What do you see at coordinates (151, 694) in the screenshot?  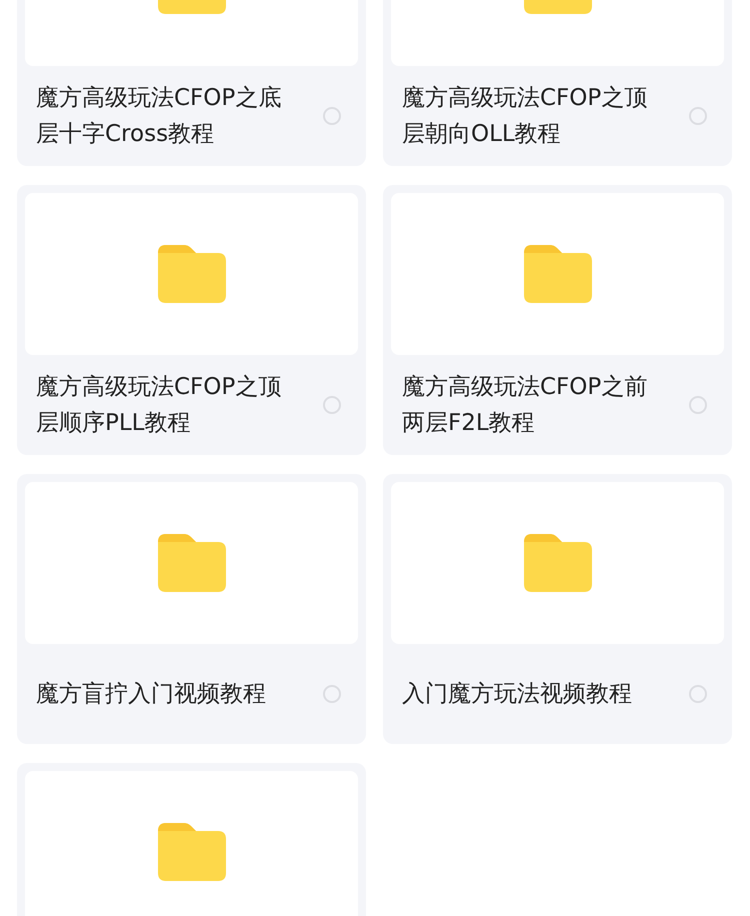 I see `folder-name: 魔方盲拧入门视频教程` at bounding box center [151, 694].